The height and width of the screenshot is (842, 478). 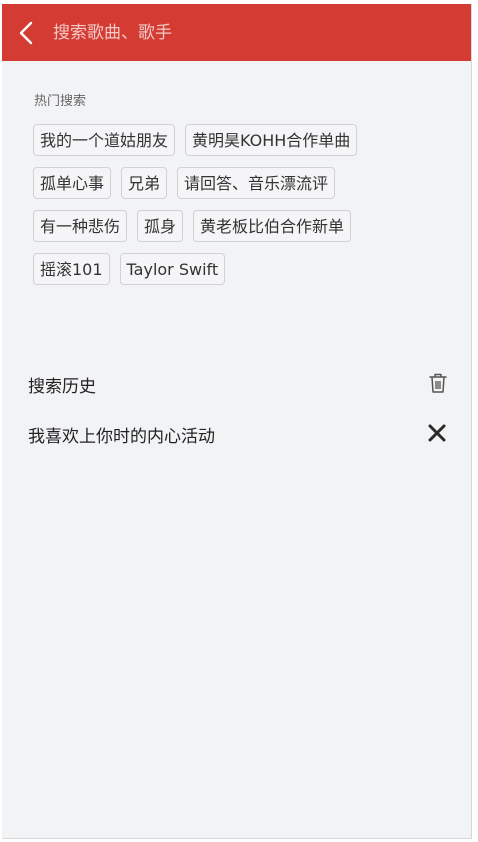 What do you see at coordinates (160, 226) in the screenshot?
I see `hot-search-tag: 孤身` at bounding box center [160, 226].